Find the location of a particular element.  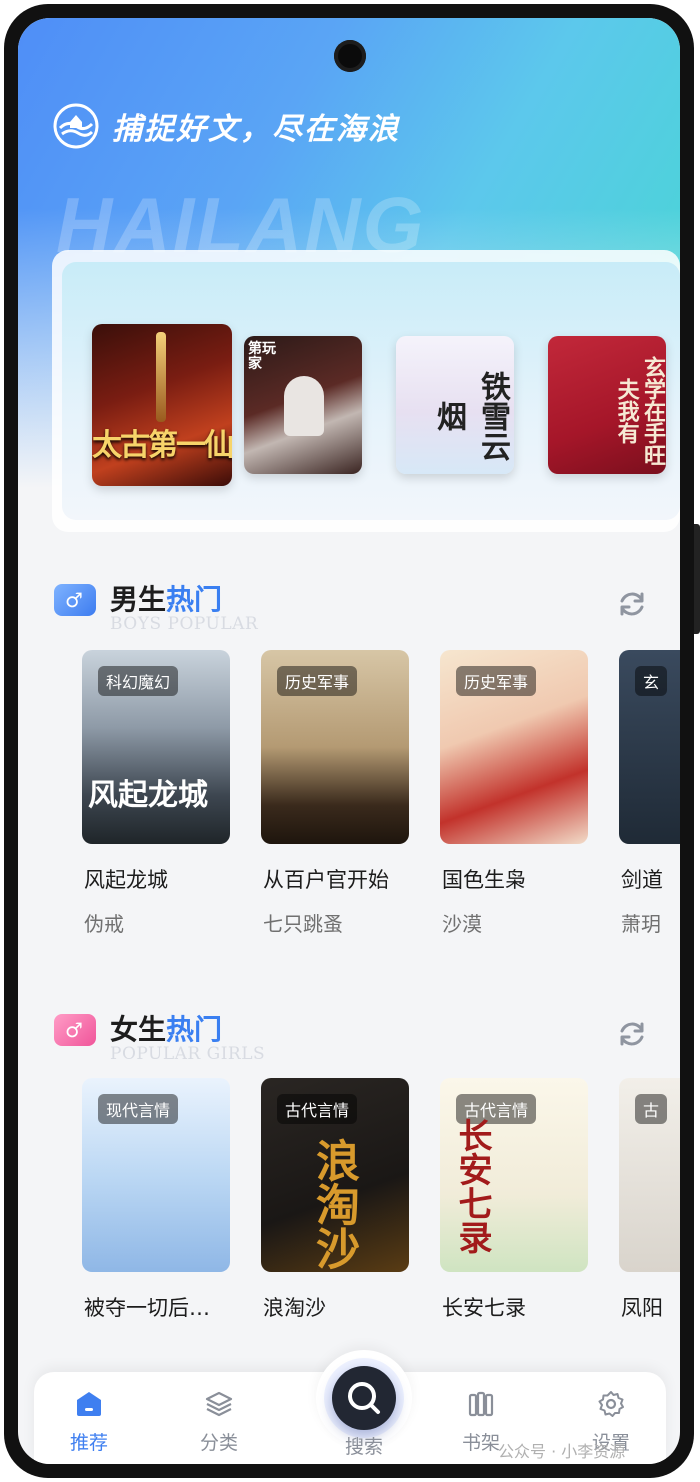

banner-book-title: 第玩家 is located at coordinates (262, 357).